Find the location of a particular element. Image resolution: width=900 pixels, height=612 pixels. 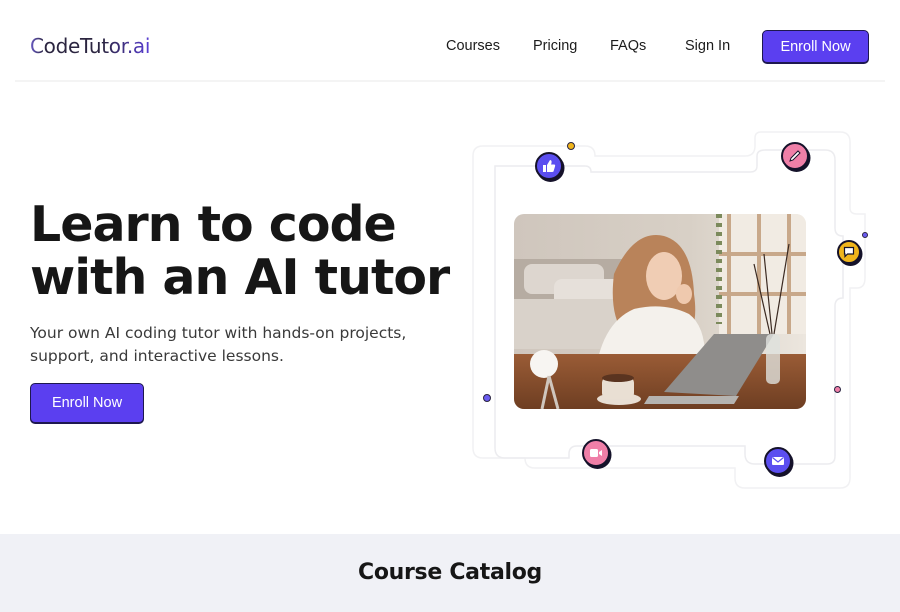

thumbs-up-icon is located at coordinates (549, 166).